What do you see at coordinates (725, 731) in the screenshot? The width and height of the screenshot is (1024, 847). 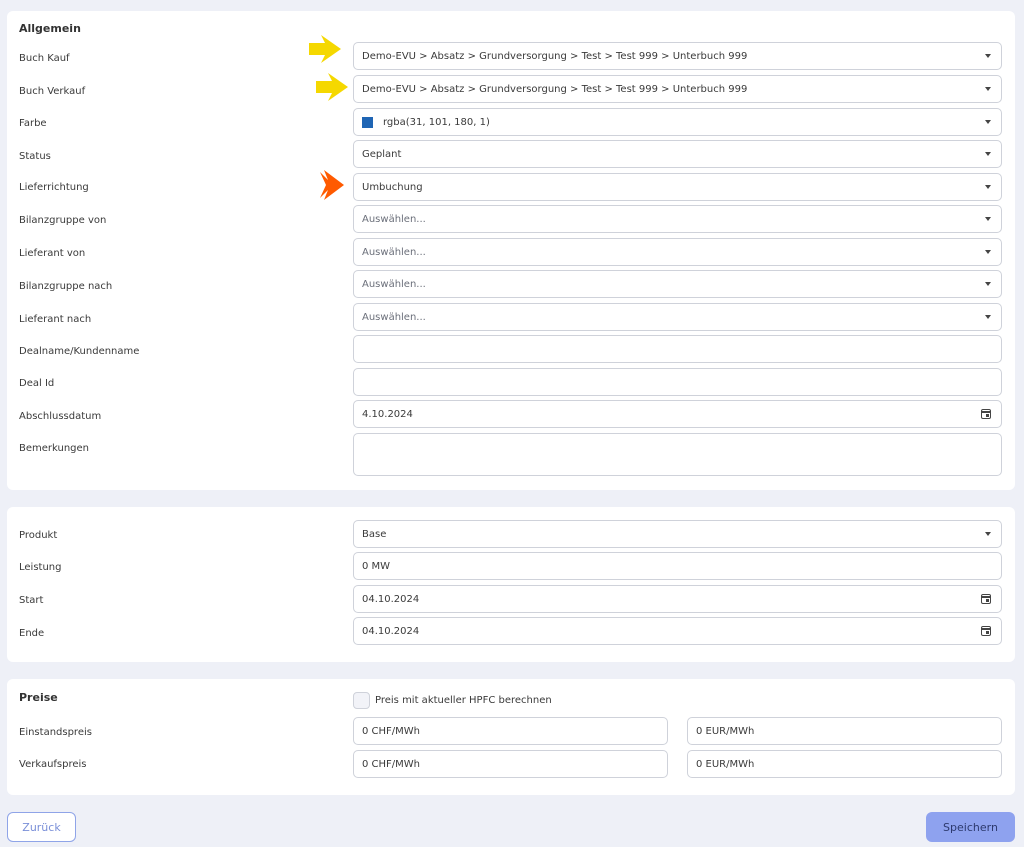 I see `einstandspreis-eur-value: 0 EUR/MWh` at bounding box center [725, 731].